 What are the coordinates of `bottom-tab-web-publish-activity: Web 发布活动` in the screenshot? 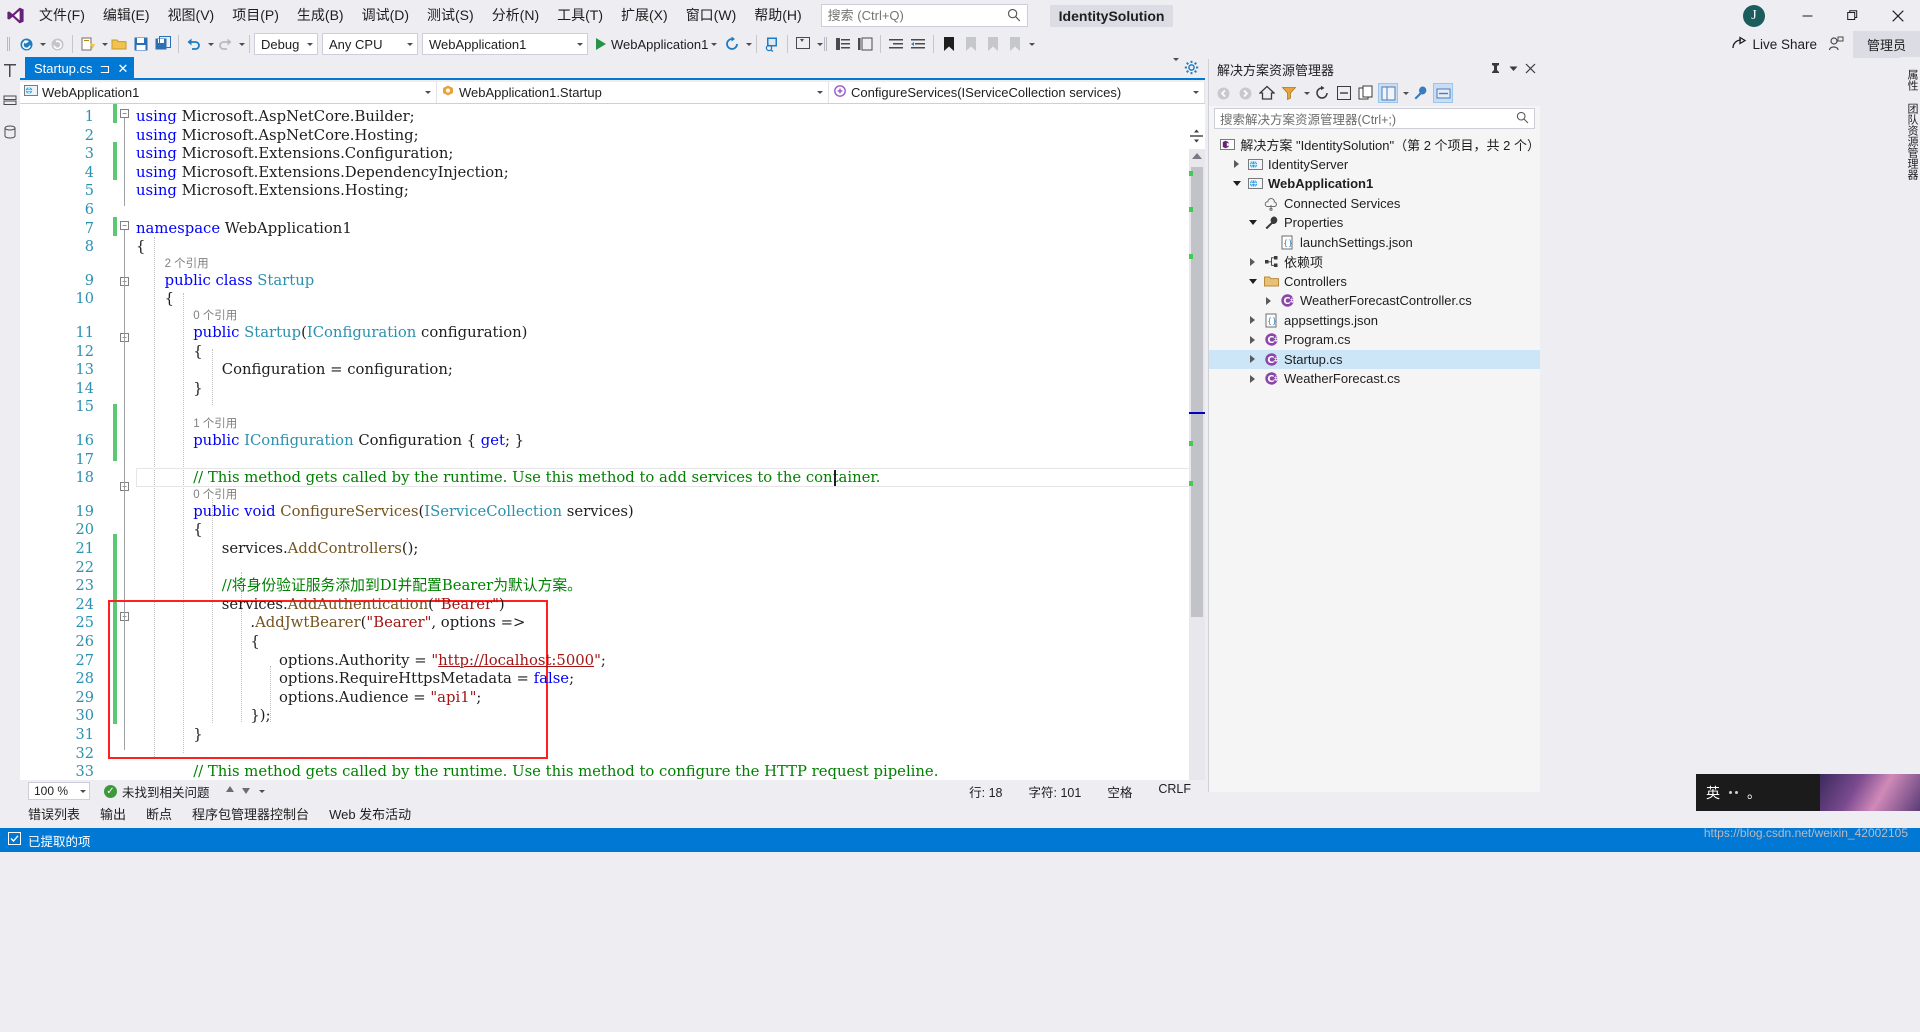 It's located at (370, 815).